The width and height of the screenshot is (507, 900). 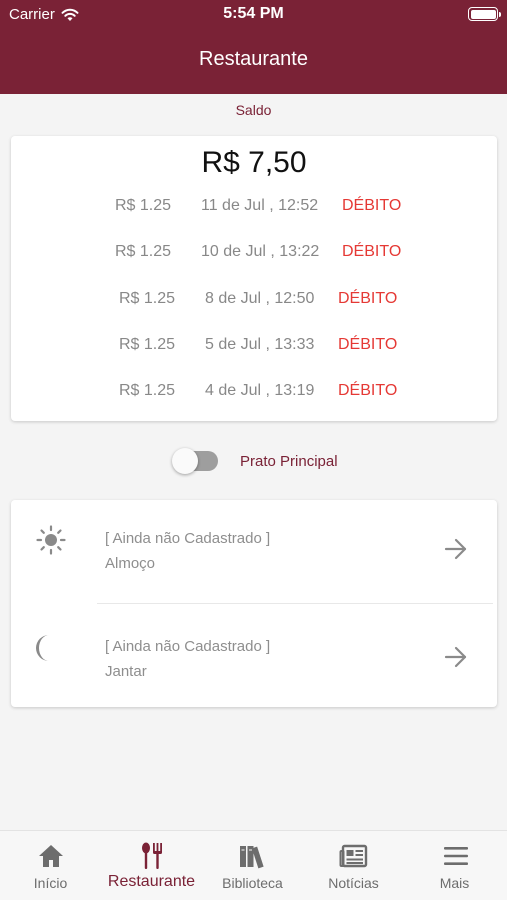 What do you see at coordinates (251, 857) in the screenshot?
I see `books-icon` at bounding box center [251, 857].